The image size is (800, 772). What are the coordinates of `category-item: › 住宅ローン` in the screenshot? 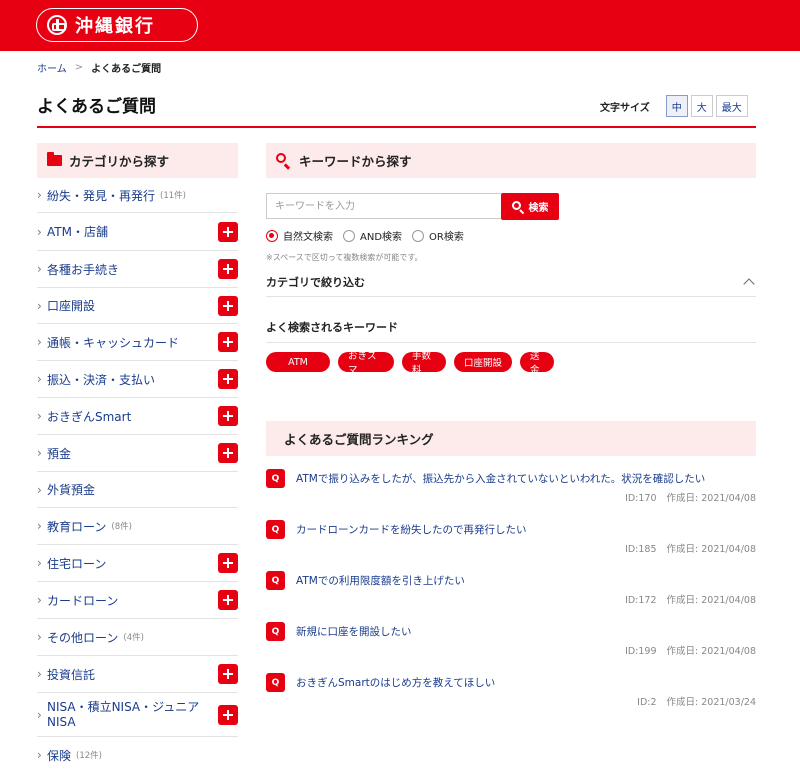 It's located at (137, 563).